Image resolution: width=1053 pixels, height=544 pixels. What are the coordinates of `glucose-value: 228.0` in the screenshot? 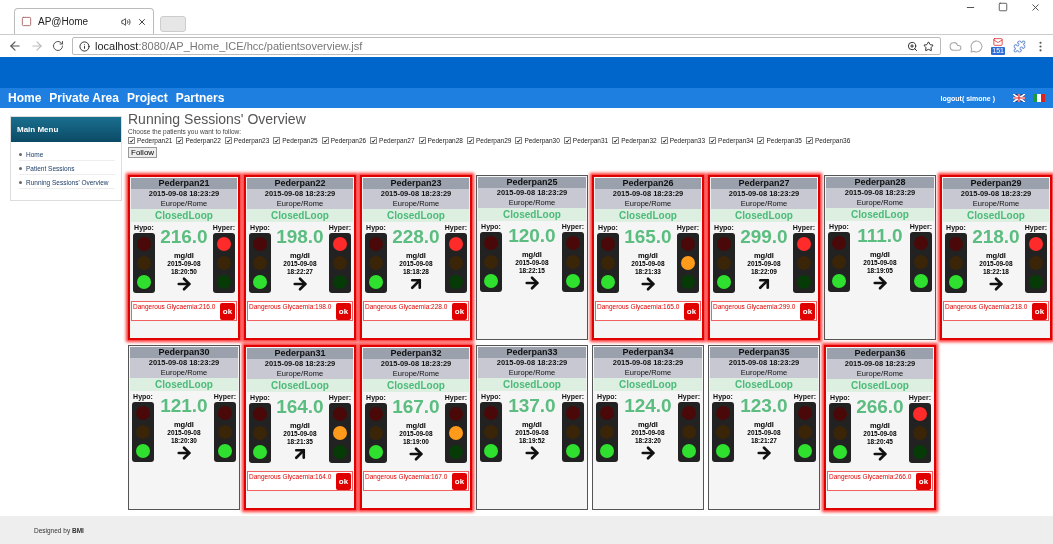 It's located at (416, 237).